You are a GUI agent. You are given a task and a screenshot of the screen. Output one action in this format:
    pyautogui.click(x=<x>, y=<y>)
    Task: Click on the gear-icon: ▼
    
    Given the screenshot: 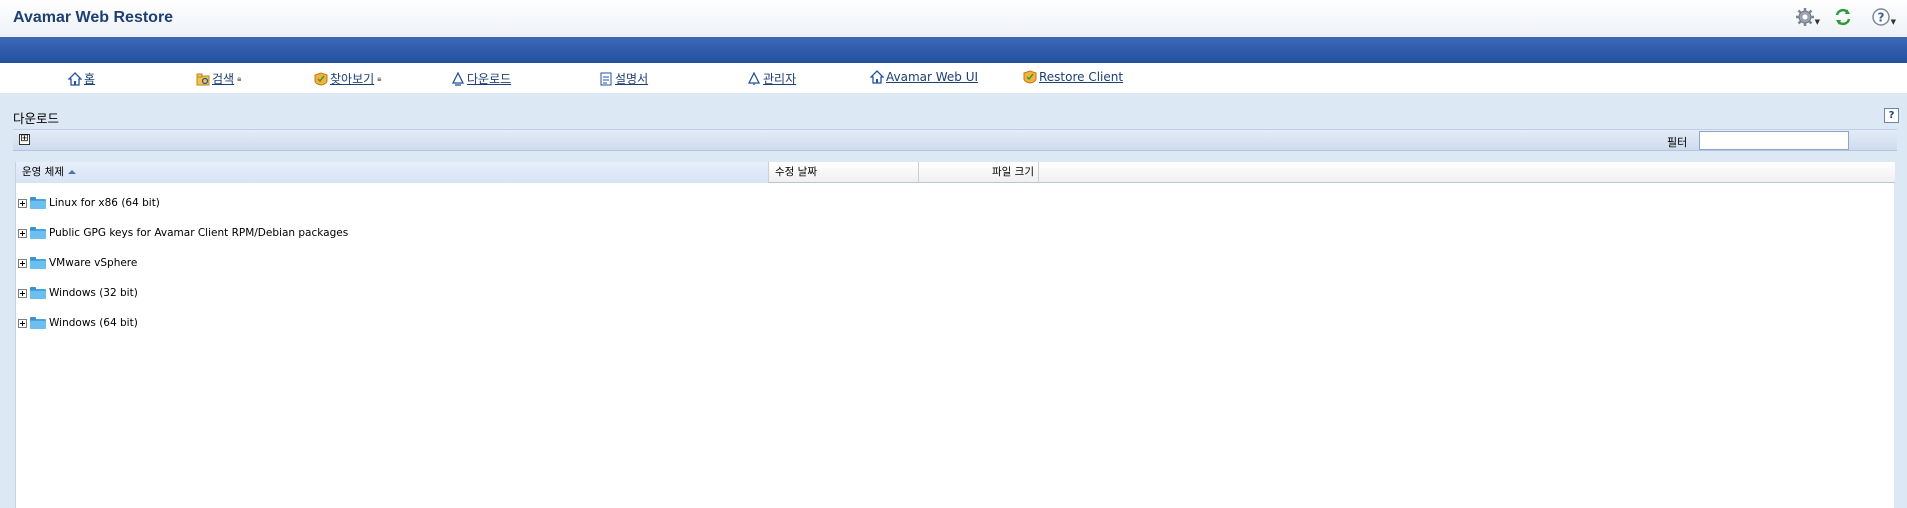 What is the action you would take?
    pyautogui.click(x=1807, y=17)
    